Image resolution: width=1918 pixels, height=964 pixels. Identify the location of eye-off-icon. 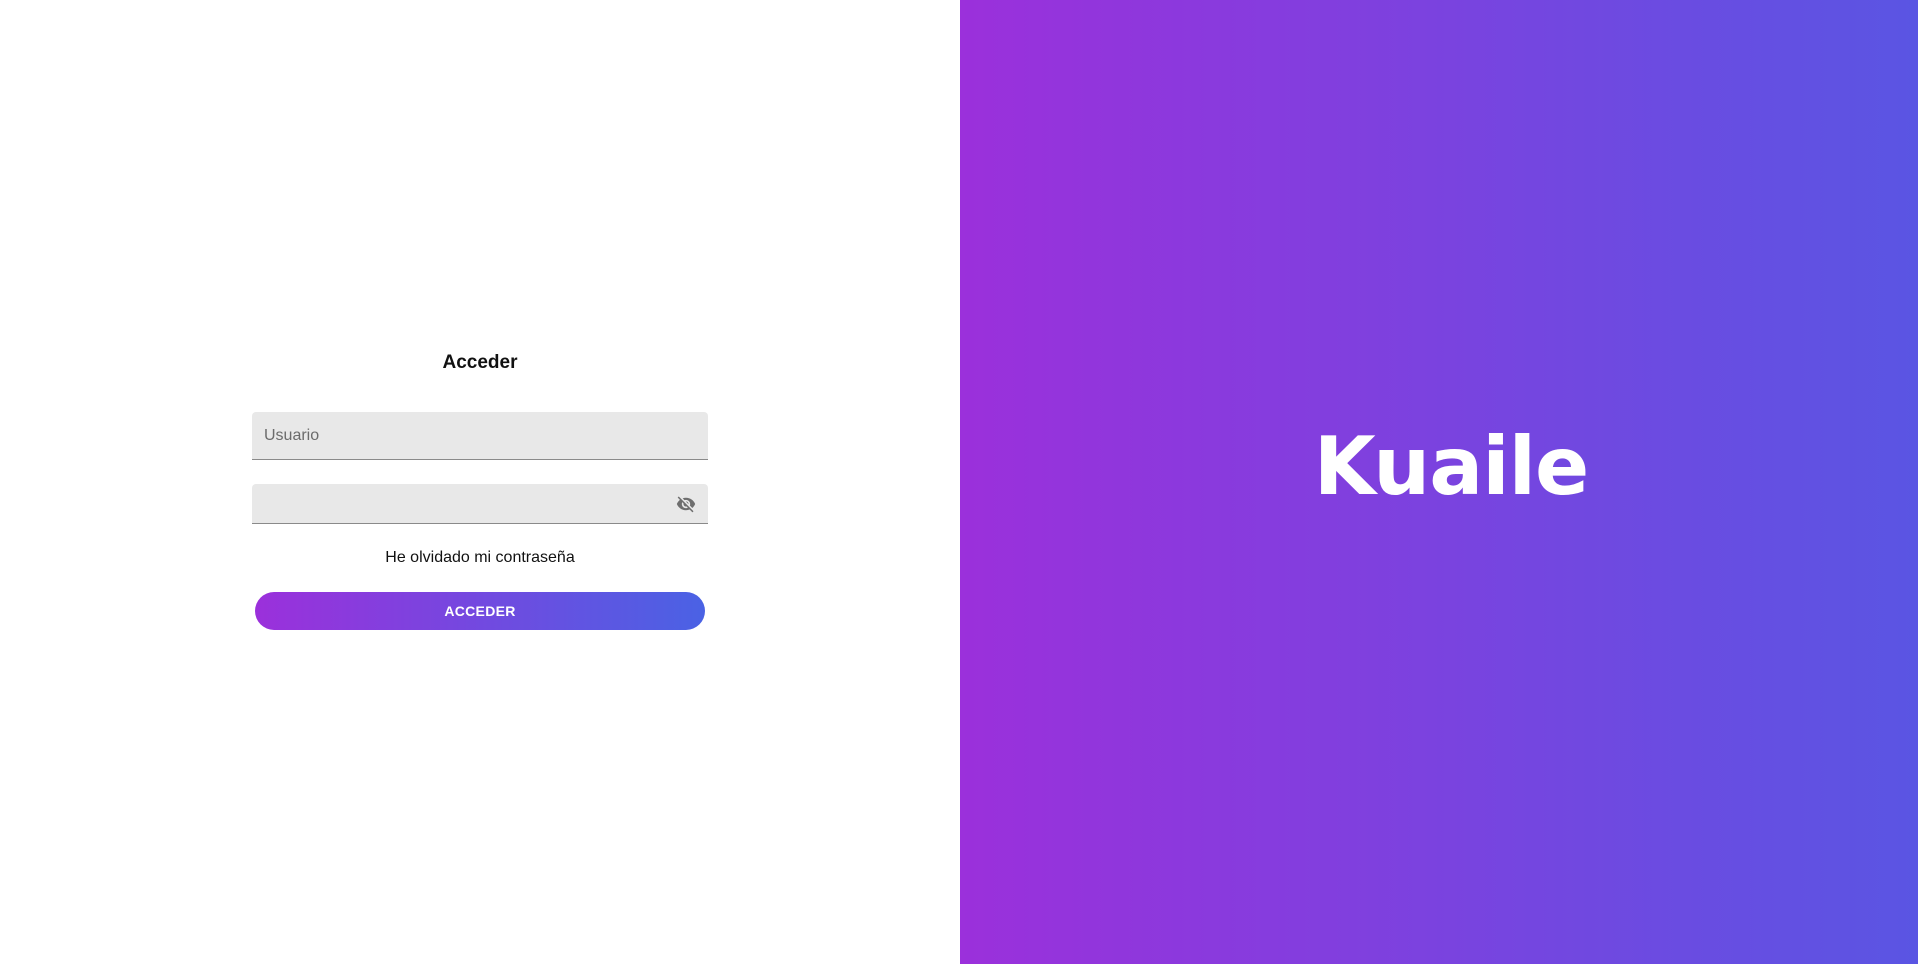
(686, 504).